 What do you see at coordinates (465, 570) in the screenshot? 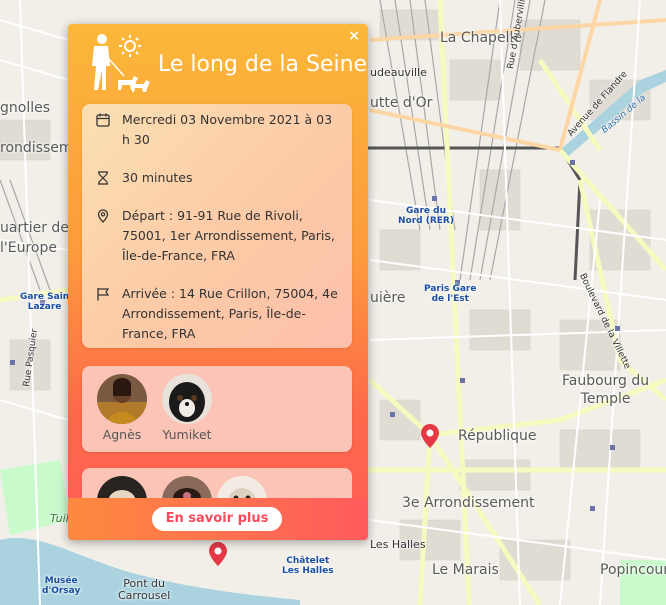
I see `map-label-le-marais: Le Marais` at bounding box center [465, 570].